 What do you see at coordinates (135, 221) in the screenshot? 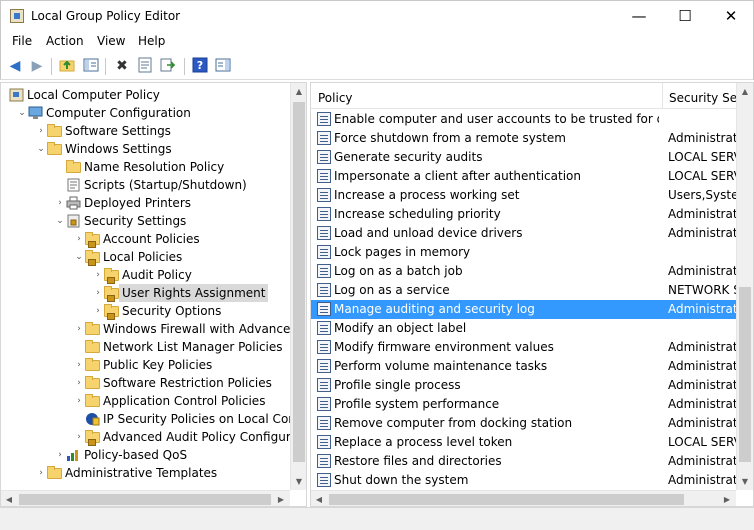
I see `tree-node-label: Security Settings` at bounding box center [135, 221].